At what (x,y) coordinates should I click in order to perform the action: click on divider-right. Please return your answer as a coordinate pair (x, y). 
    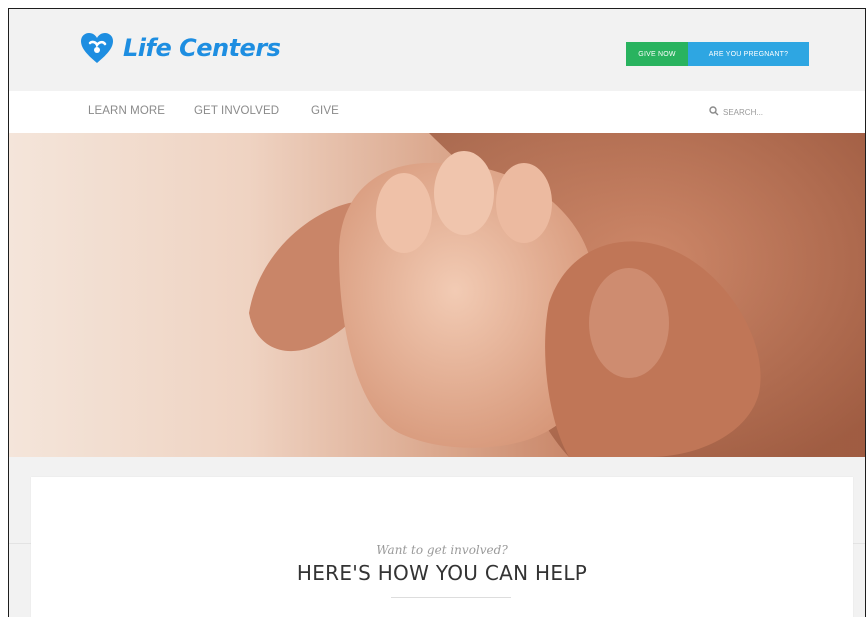
    Looking at the image, I should click on (859, 543).